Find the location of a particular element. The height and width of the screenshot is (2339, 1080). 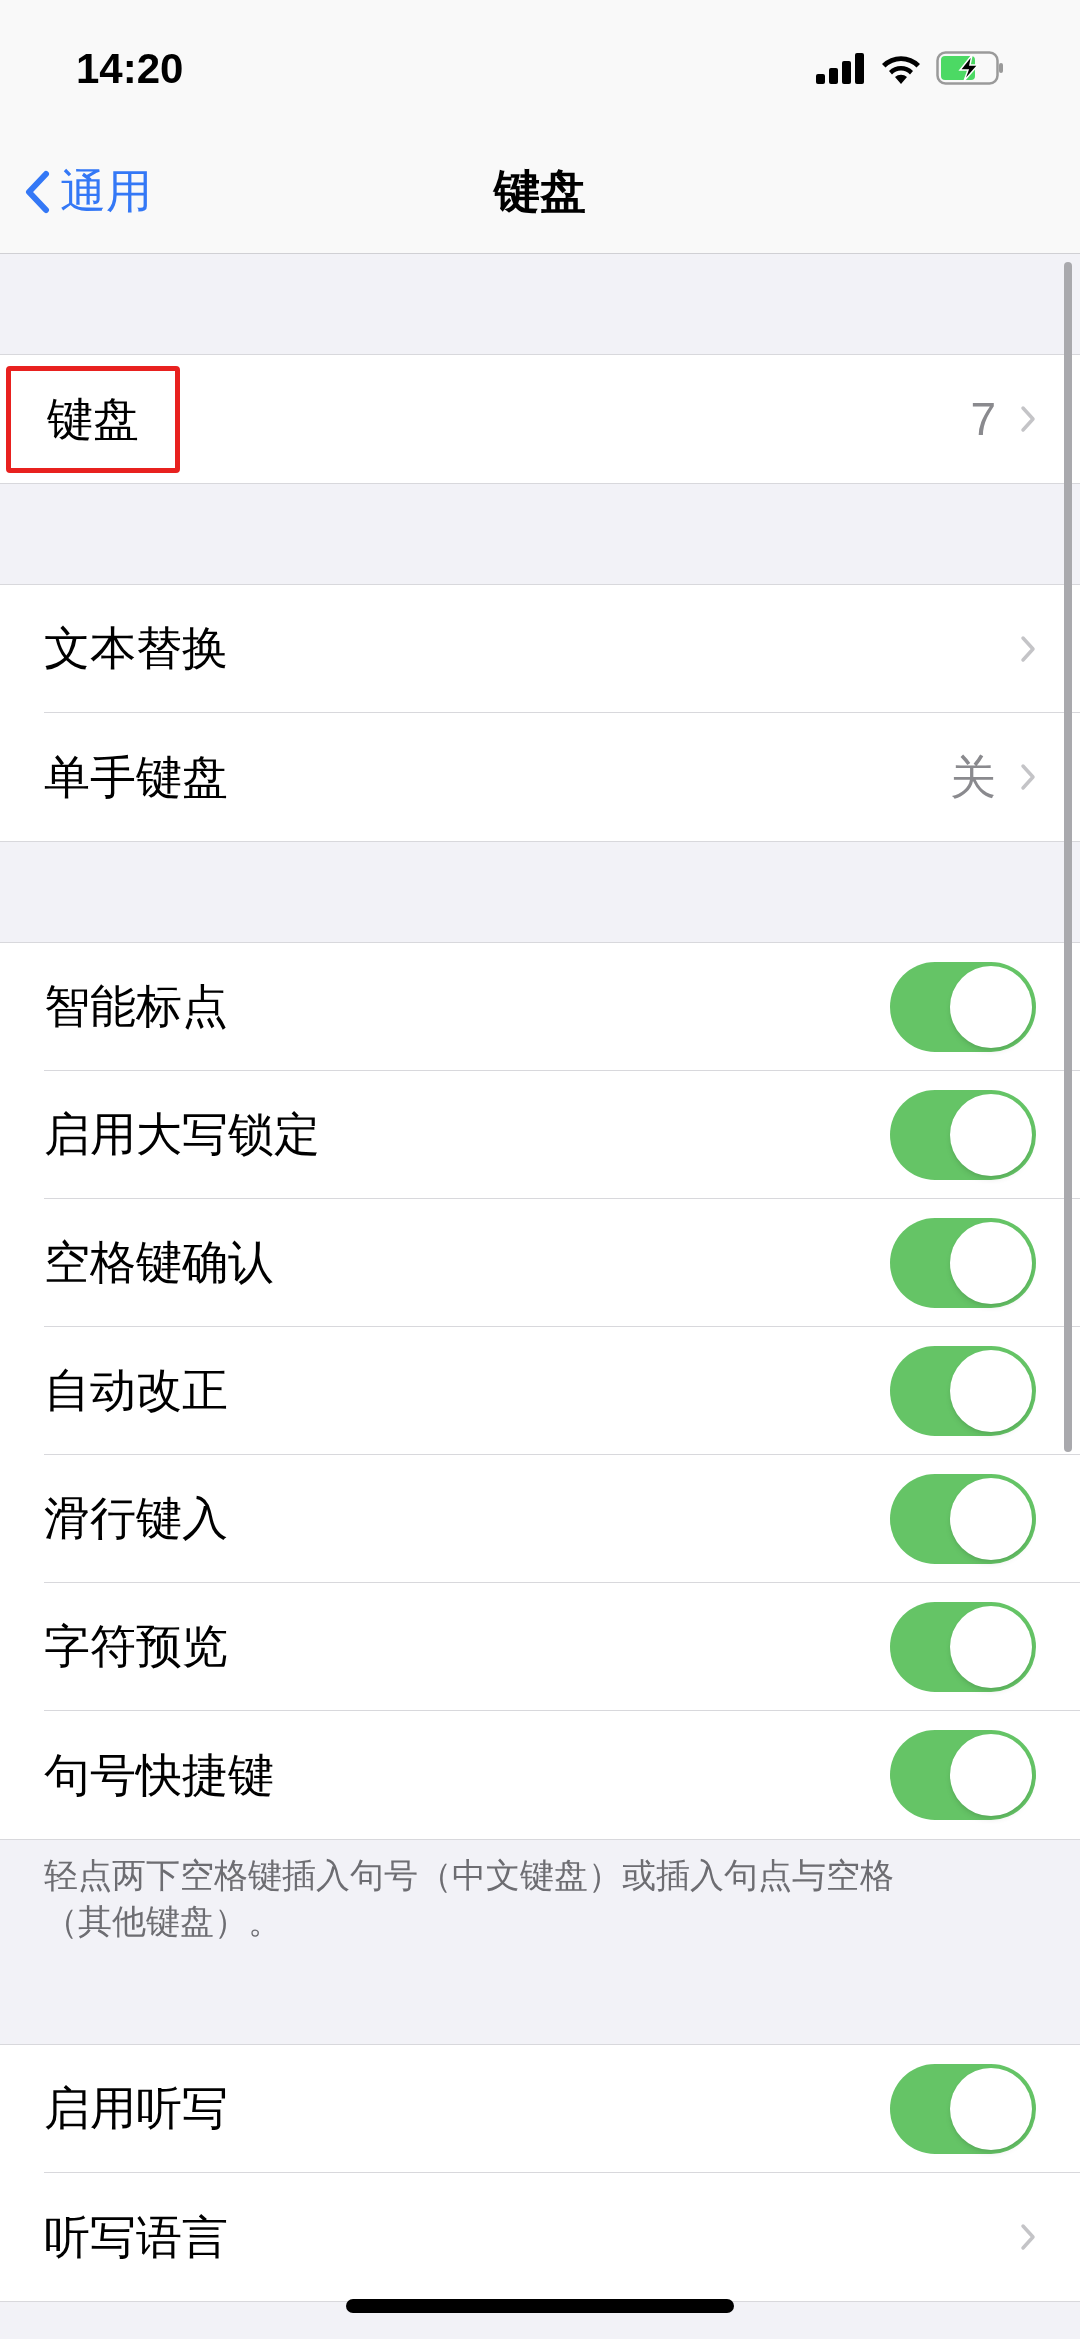

row-label: 键盘 is located at coordinates (93, 419).